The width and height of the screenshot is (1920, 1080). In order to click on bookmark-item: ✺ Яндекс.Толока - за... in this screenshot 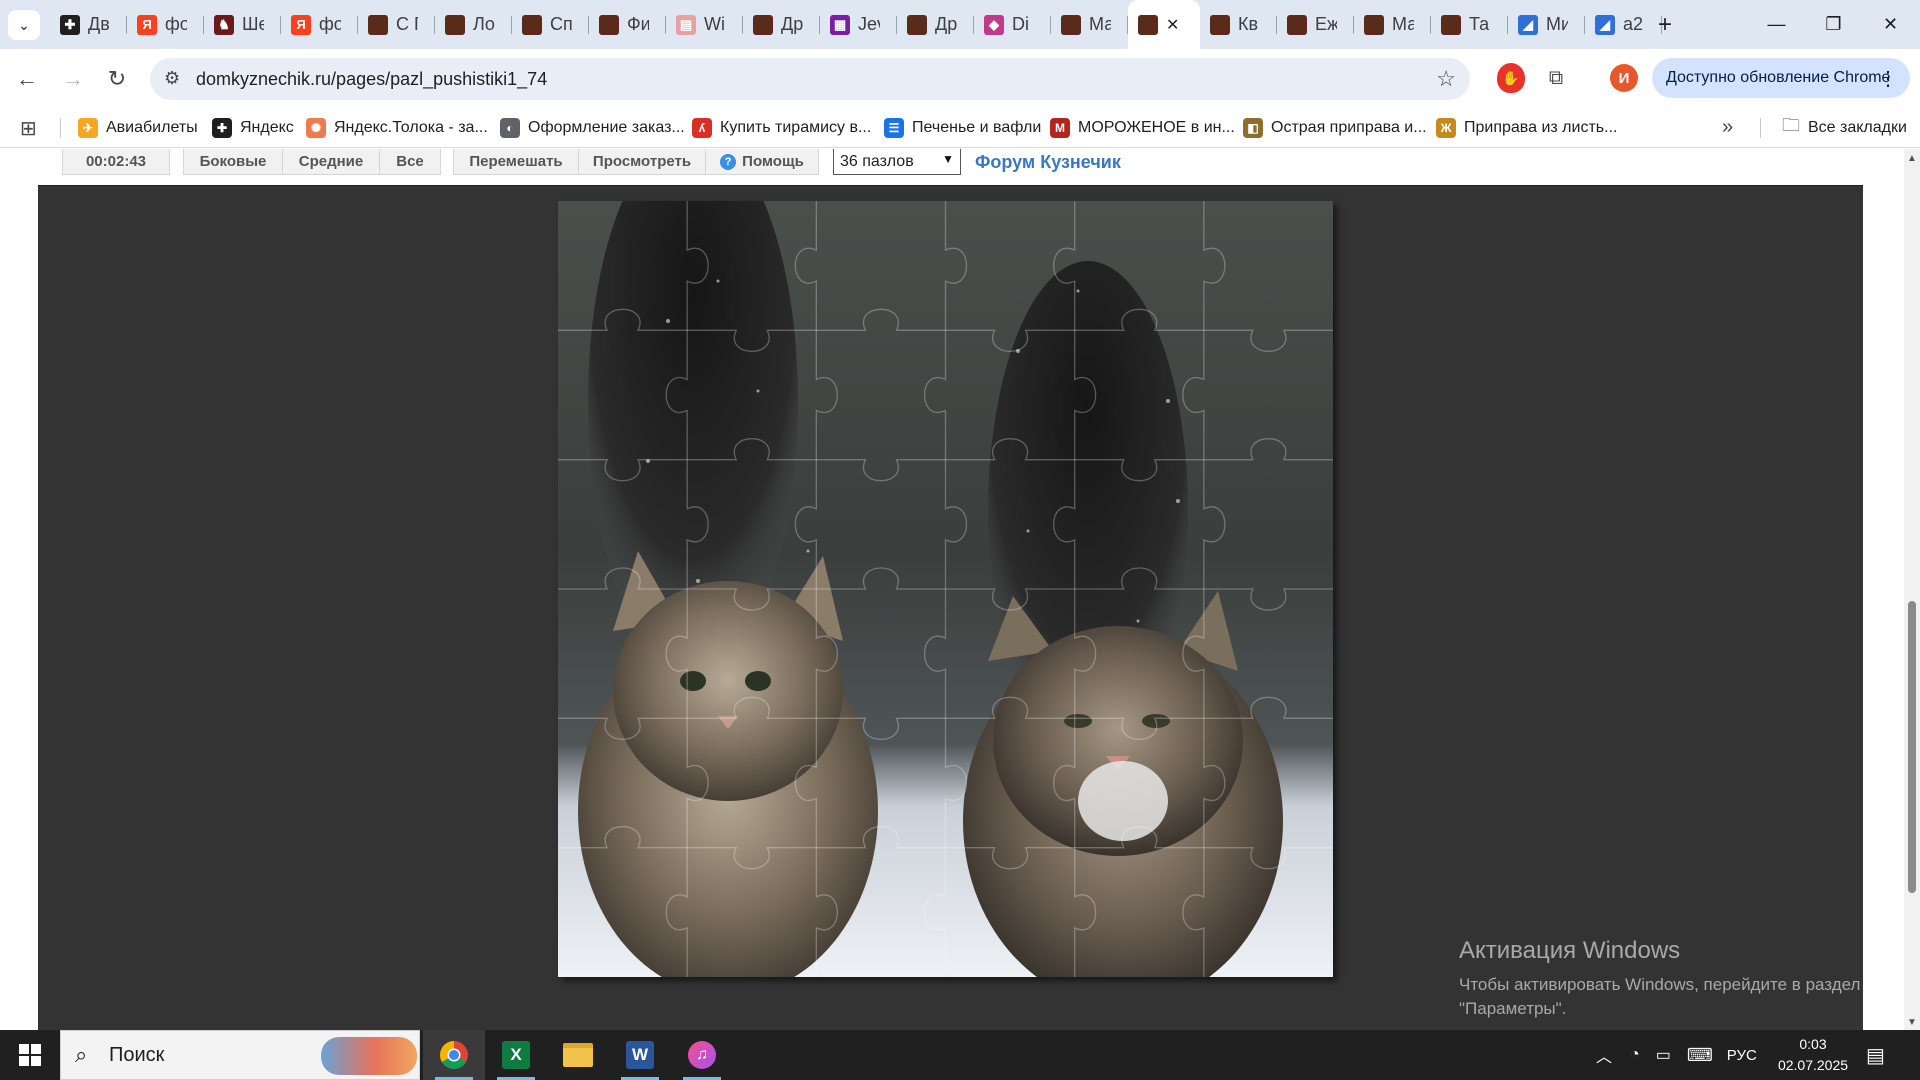, I will do `click(397, 128)`.